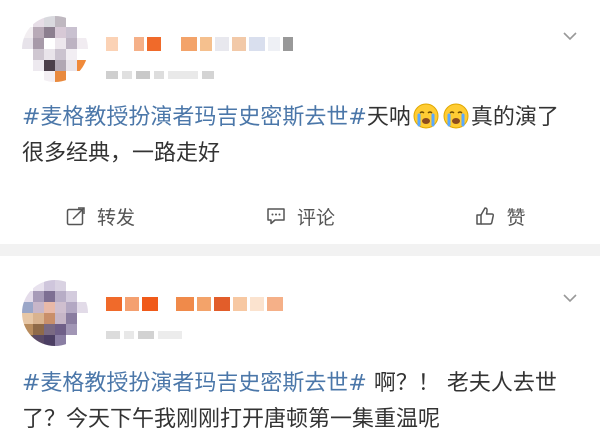 The width and height of the screenshot is (600, 448). I want to click on post-text: #麦格教授扮演者玛吉史密斯去世#天呐 真的演了很多经典，一路走好, so click(300, 136).